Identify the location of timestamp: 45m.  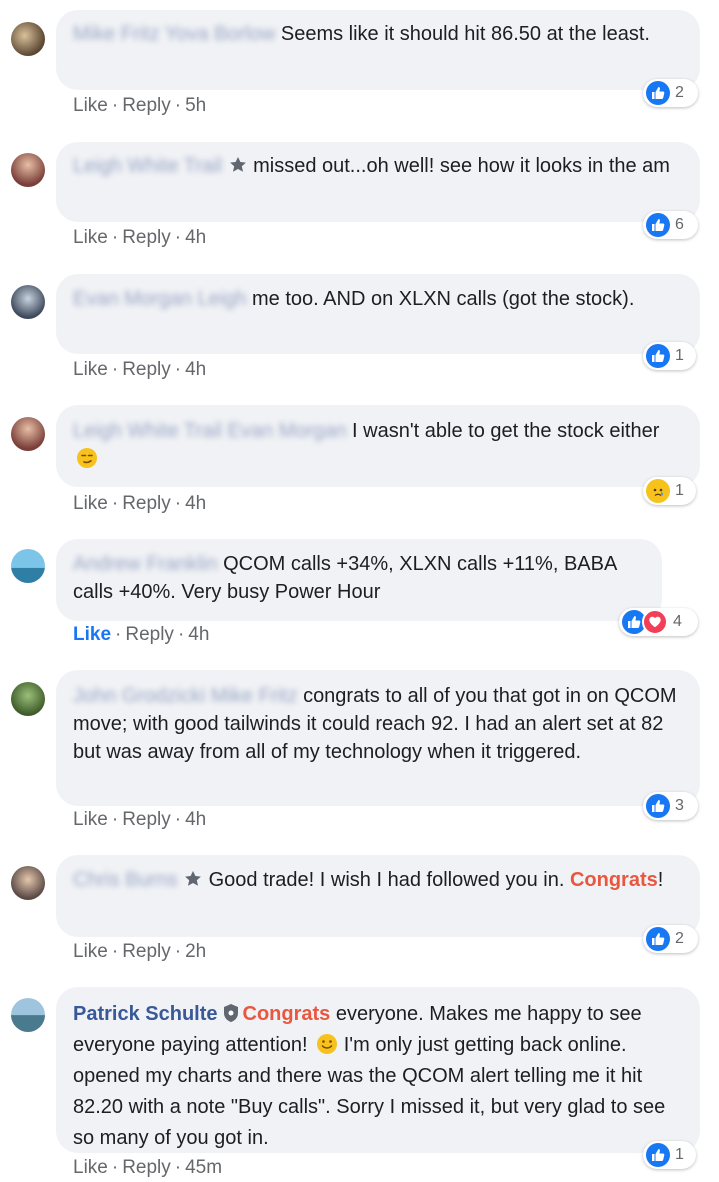
(203, 1167).